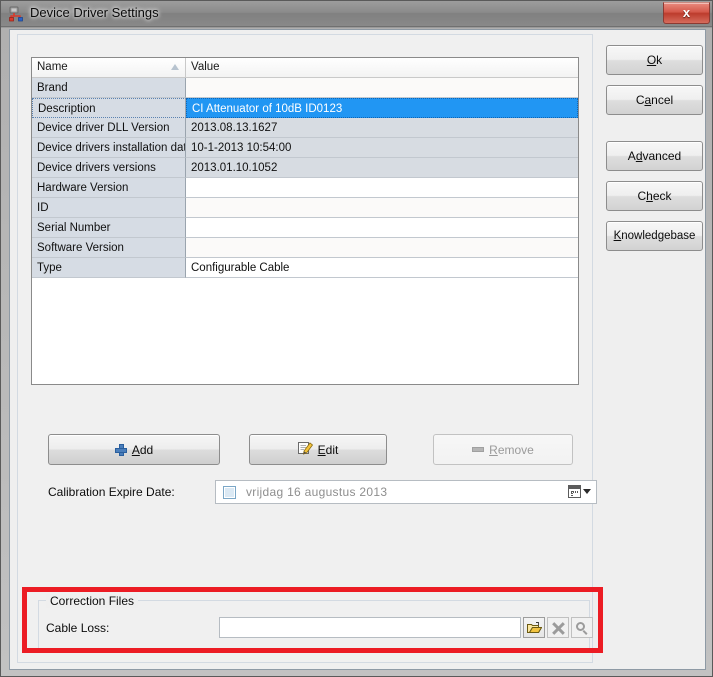 The width and height of the screenshot is (713, 677). I want to click on row-name: Device drivers installation date, so click(109, 148).